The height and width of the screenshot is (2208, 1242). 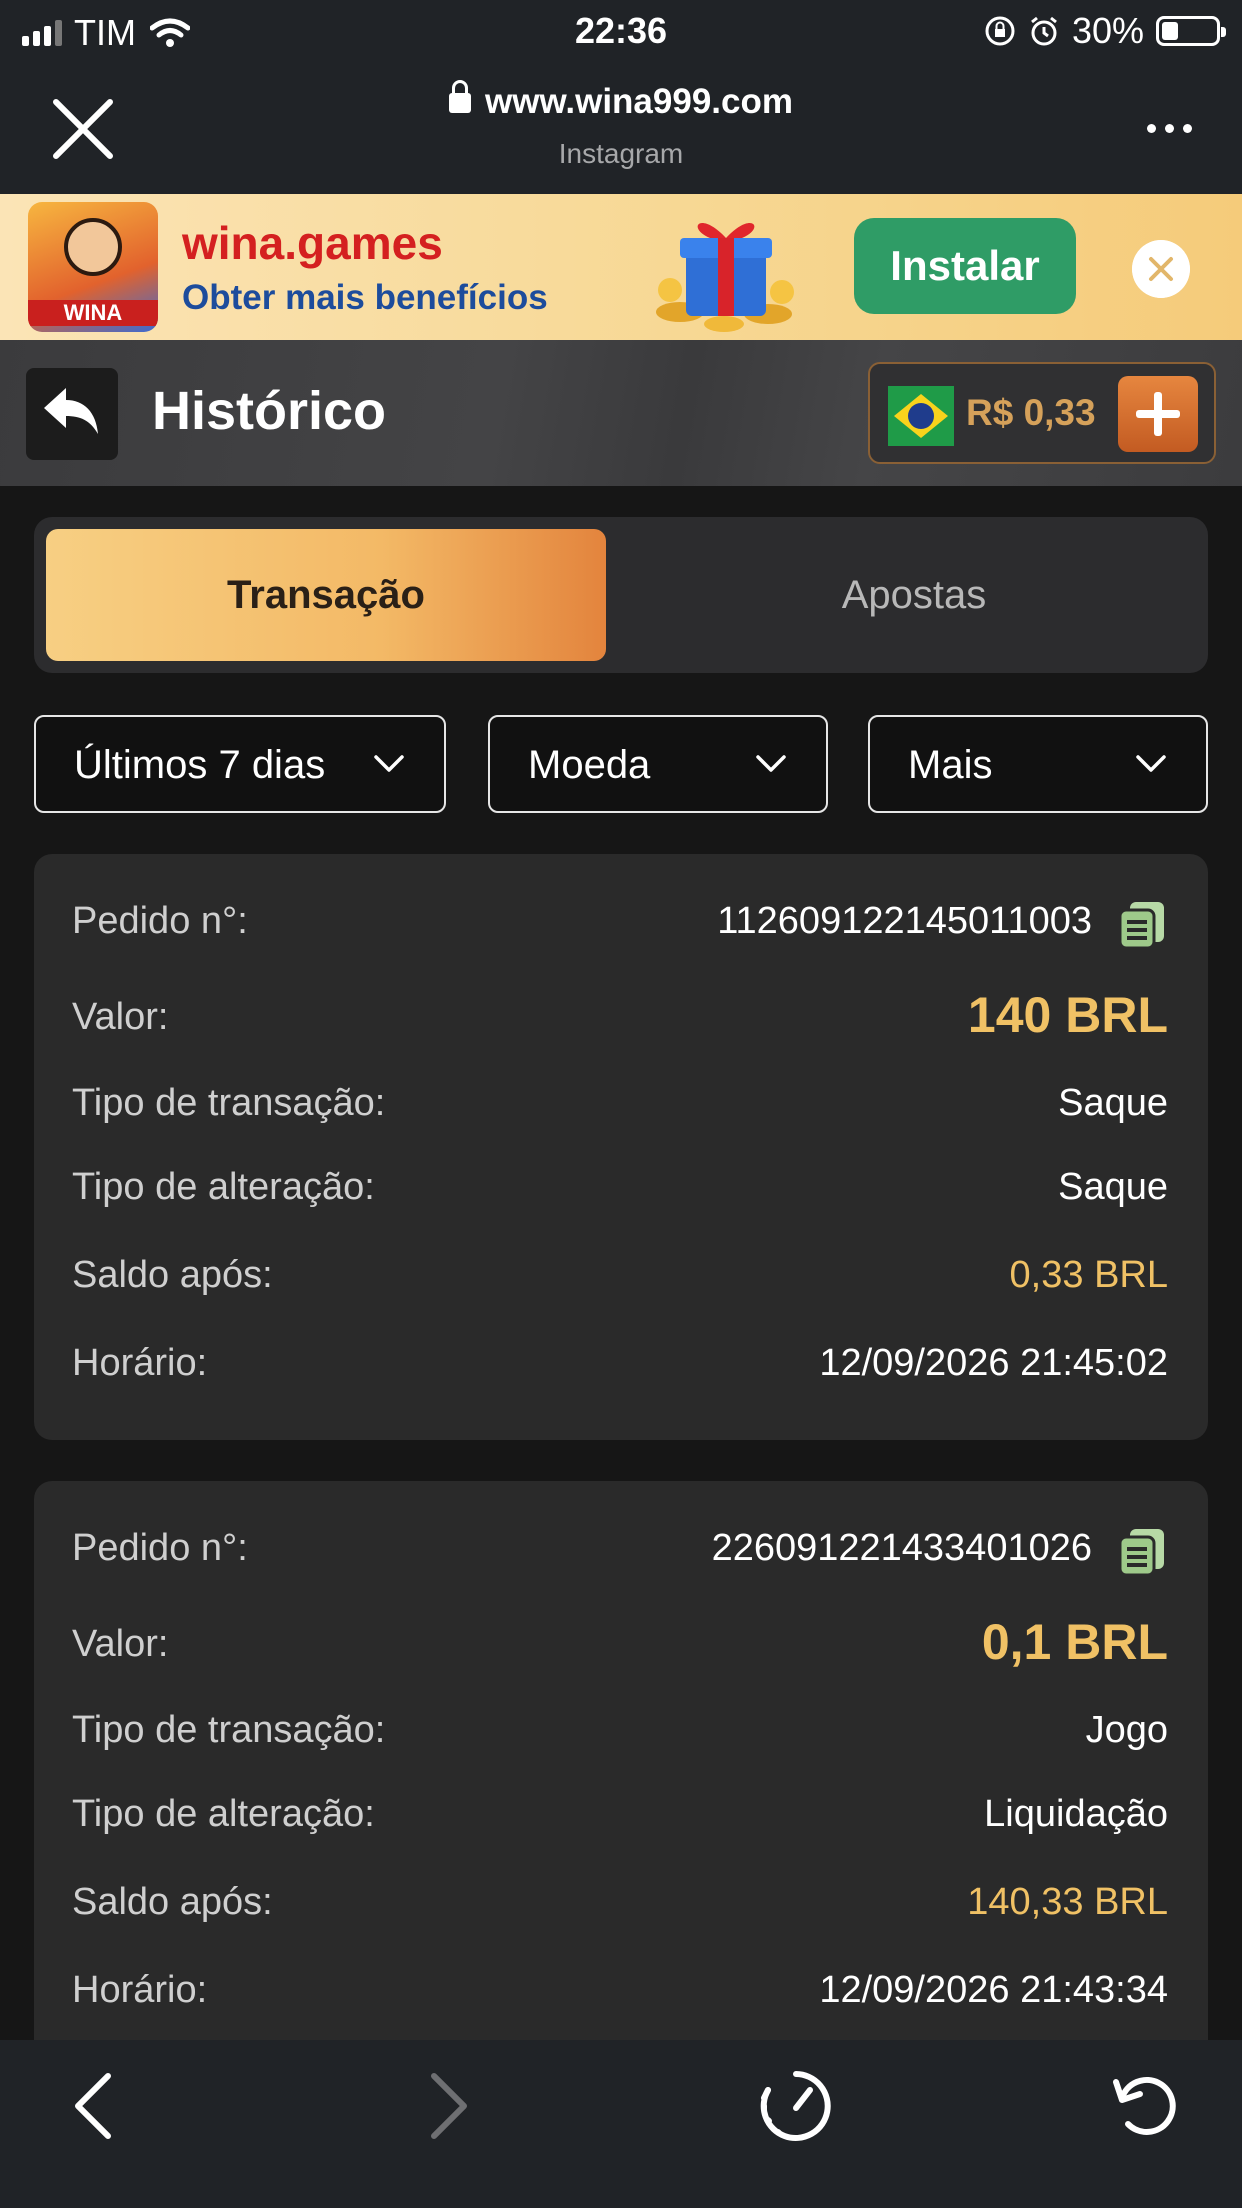 What do you see at coordinates (1031, 412) in the screenshot?
I see `balance-amount: R$ 0,33` at bounding box center [1031, 412].